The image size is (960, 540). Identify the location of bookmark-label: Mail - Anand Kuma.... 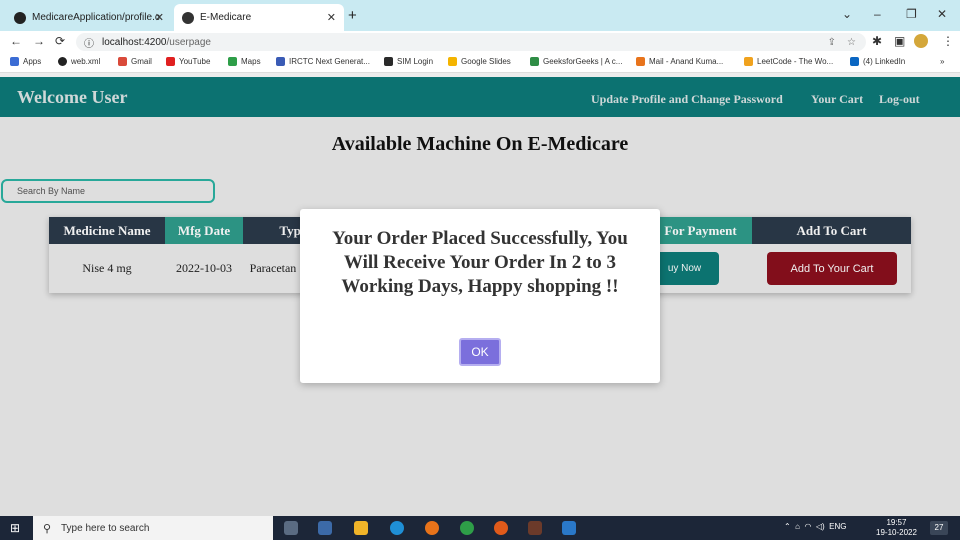
(686, 61).